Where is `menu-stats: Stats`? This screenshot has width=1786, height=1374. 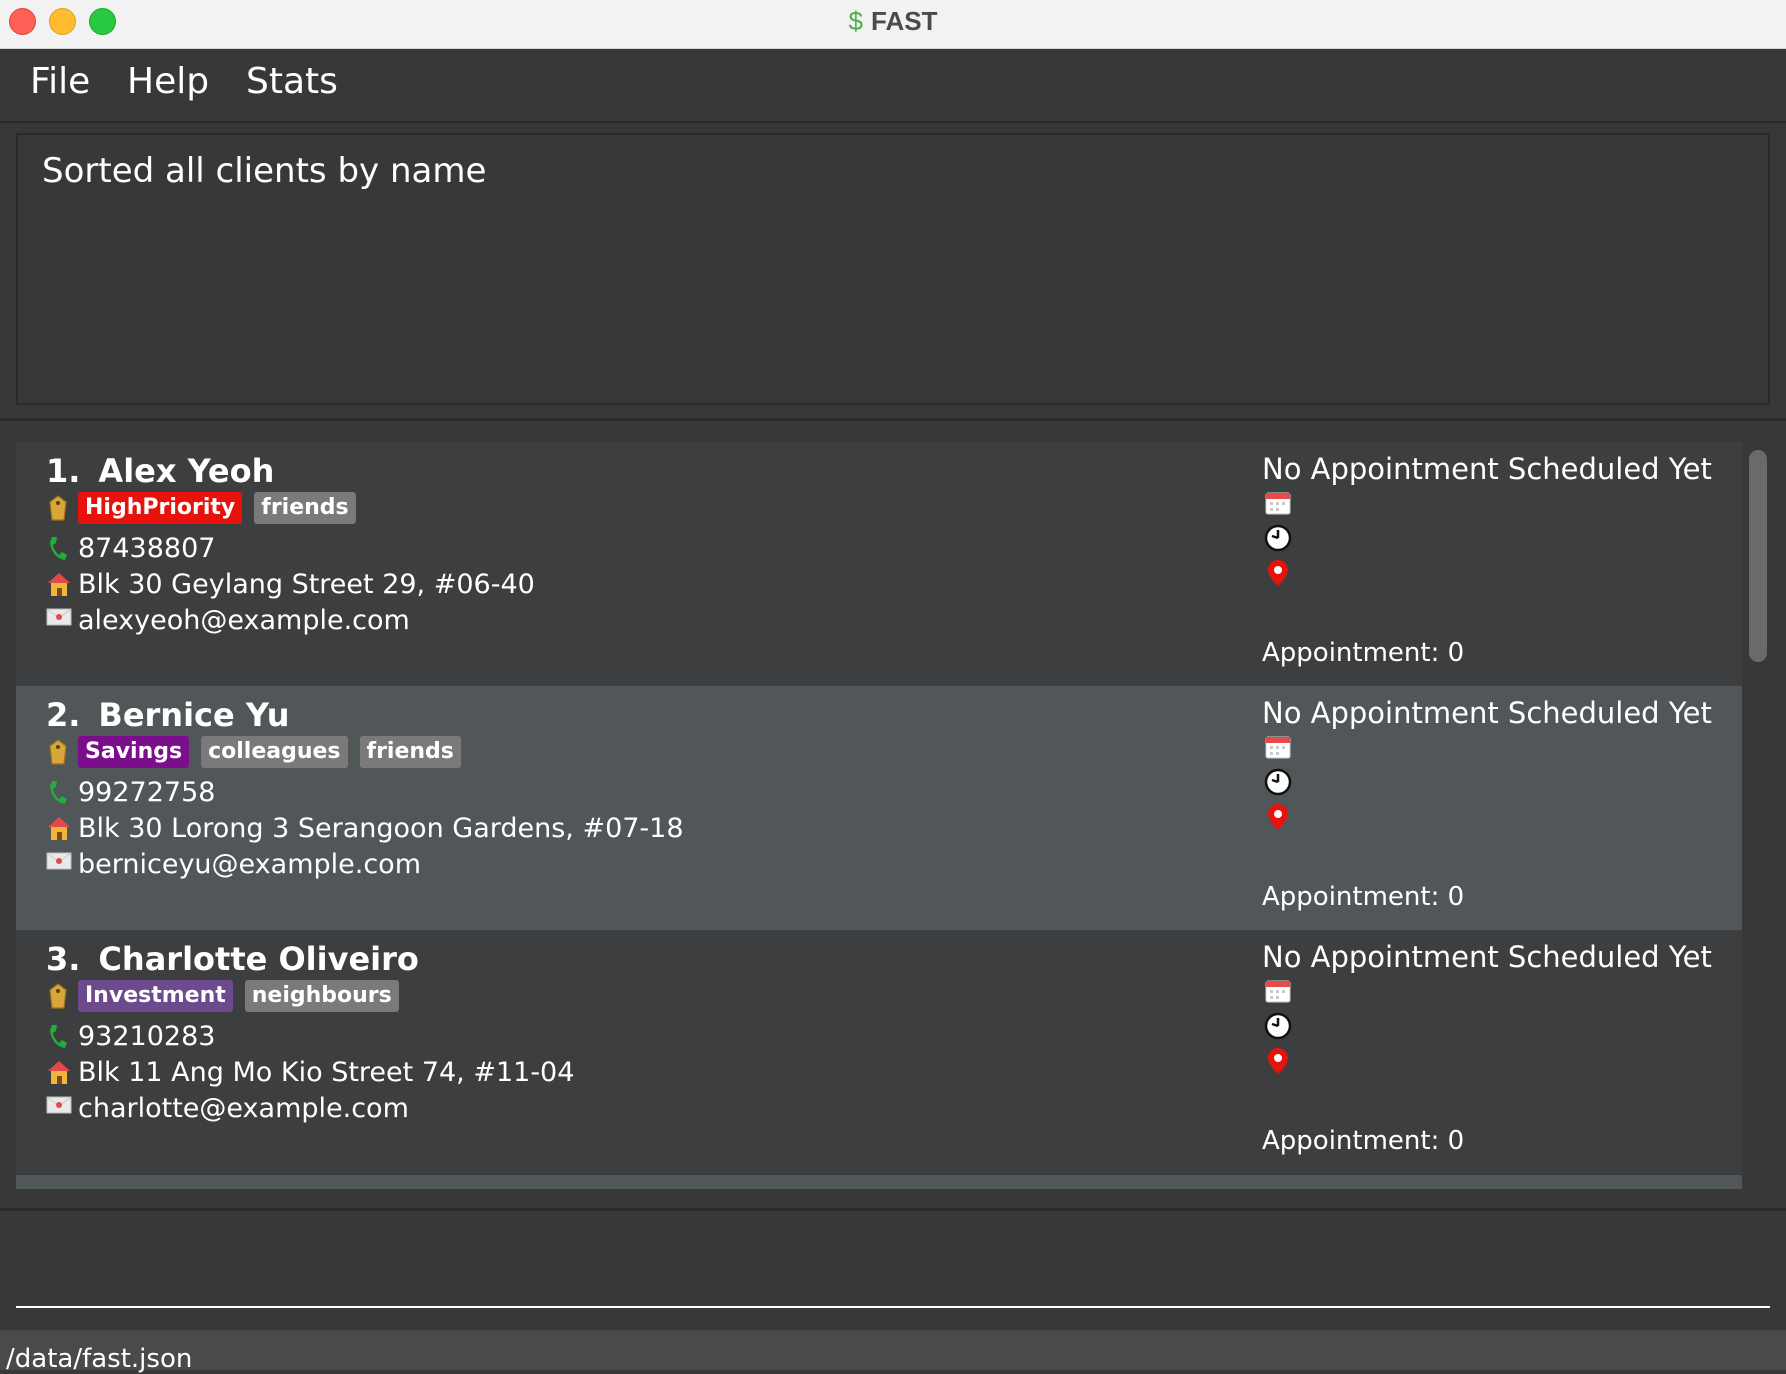
menu-stats: Stats is located at coordinates (292, 81).